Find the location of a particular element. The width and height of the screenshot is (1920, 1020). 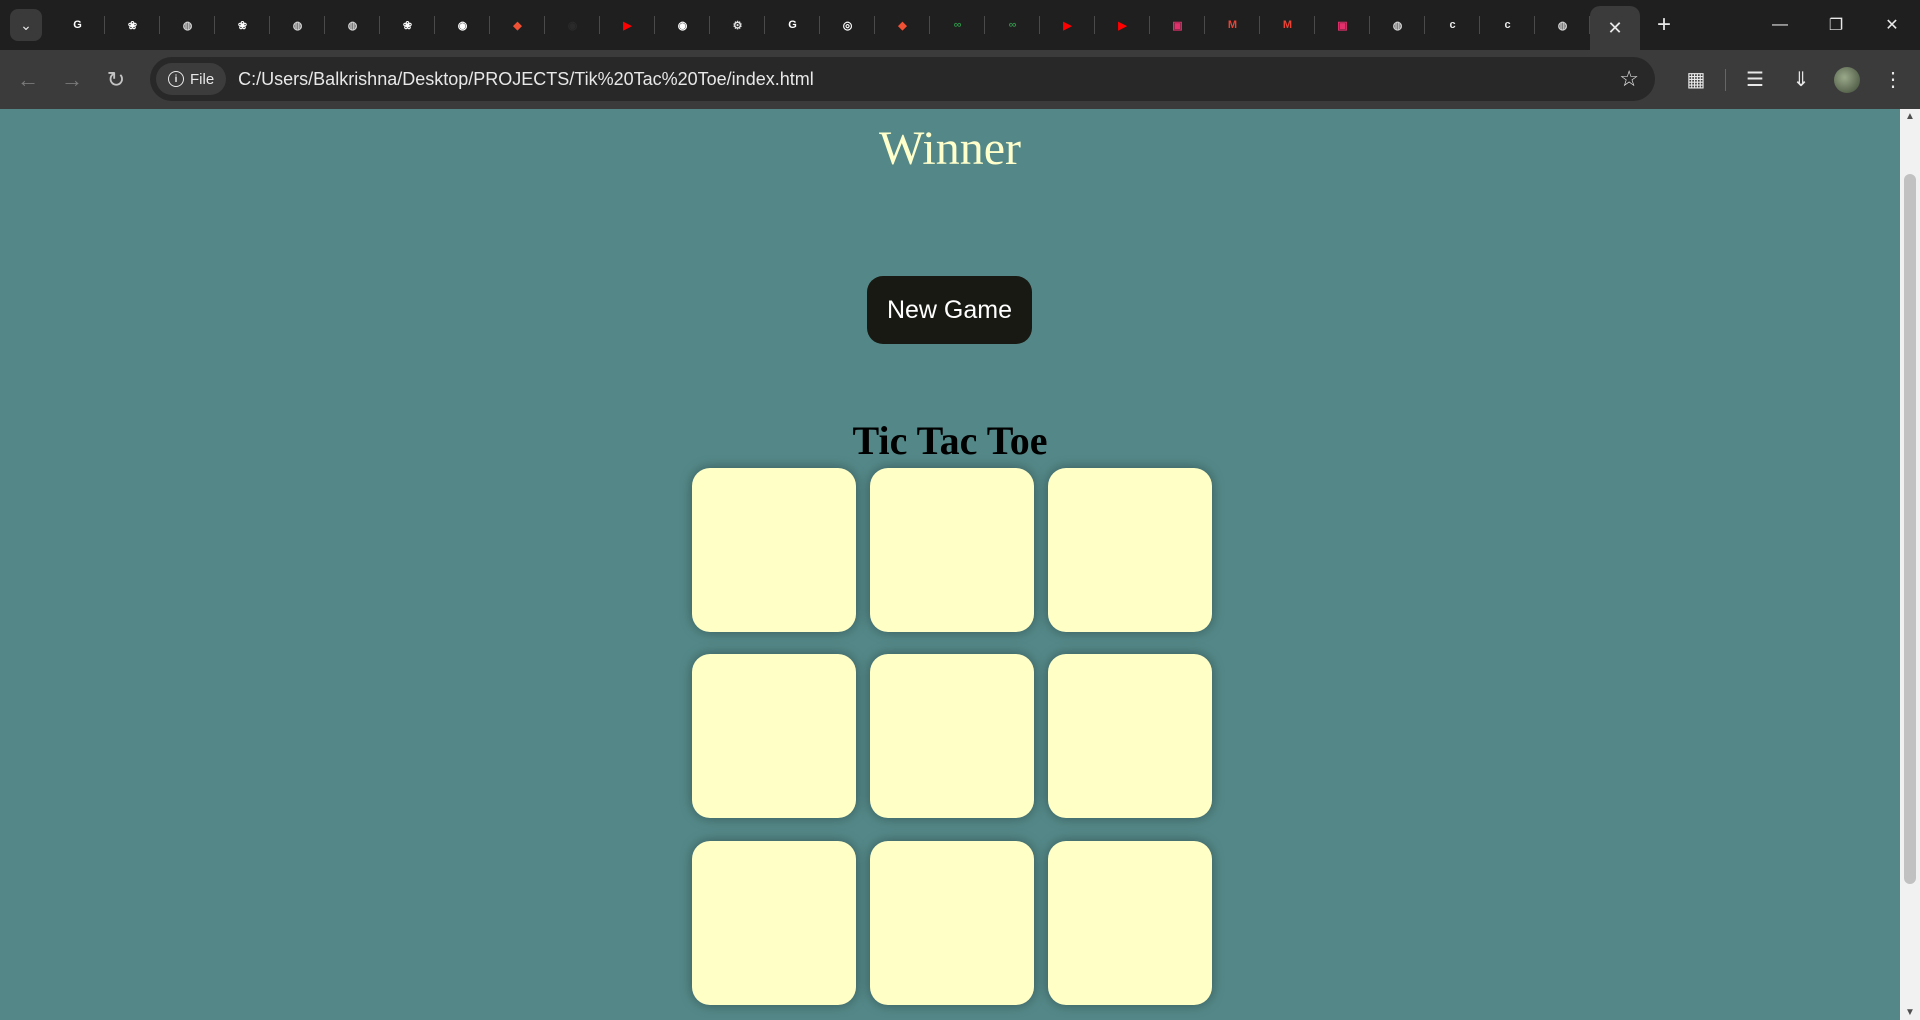

tab-14: G is located at coordinates (792, 25).